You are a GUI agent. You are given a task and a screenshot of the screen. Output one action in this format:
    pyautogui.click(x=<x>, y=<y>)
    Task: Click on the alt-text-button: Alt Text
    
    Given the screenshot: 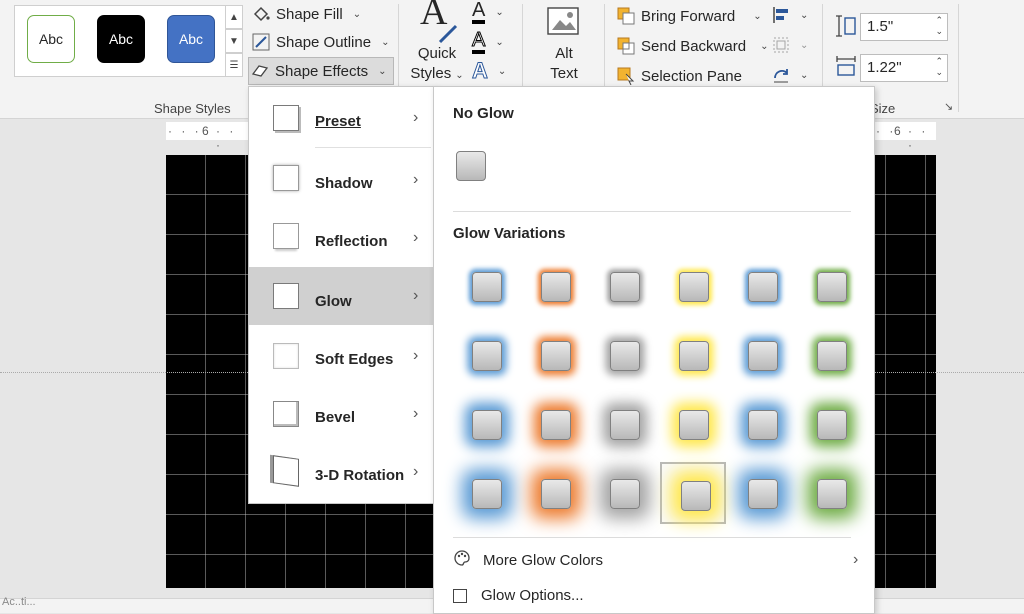 What is the action you would take?
    pyautogui.click(x=564, y=45)
    